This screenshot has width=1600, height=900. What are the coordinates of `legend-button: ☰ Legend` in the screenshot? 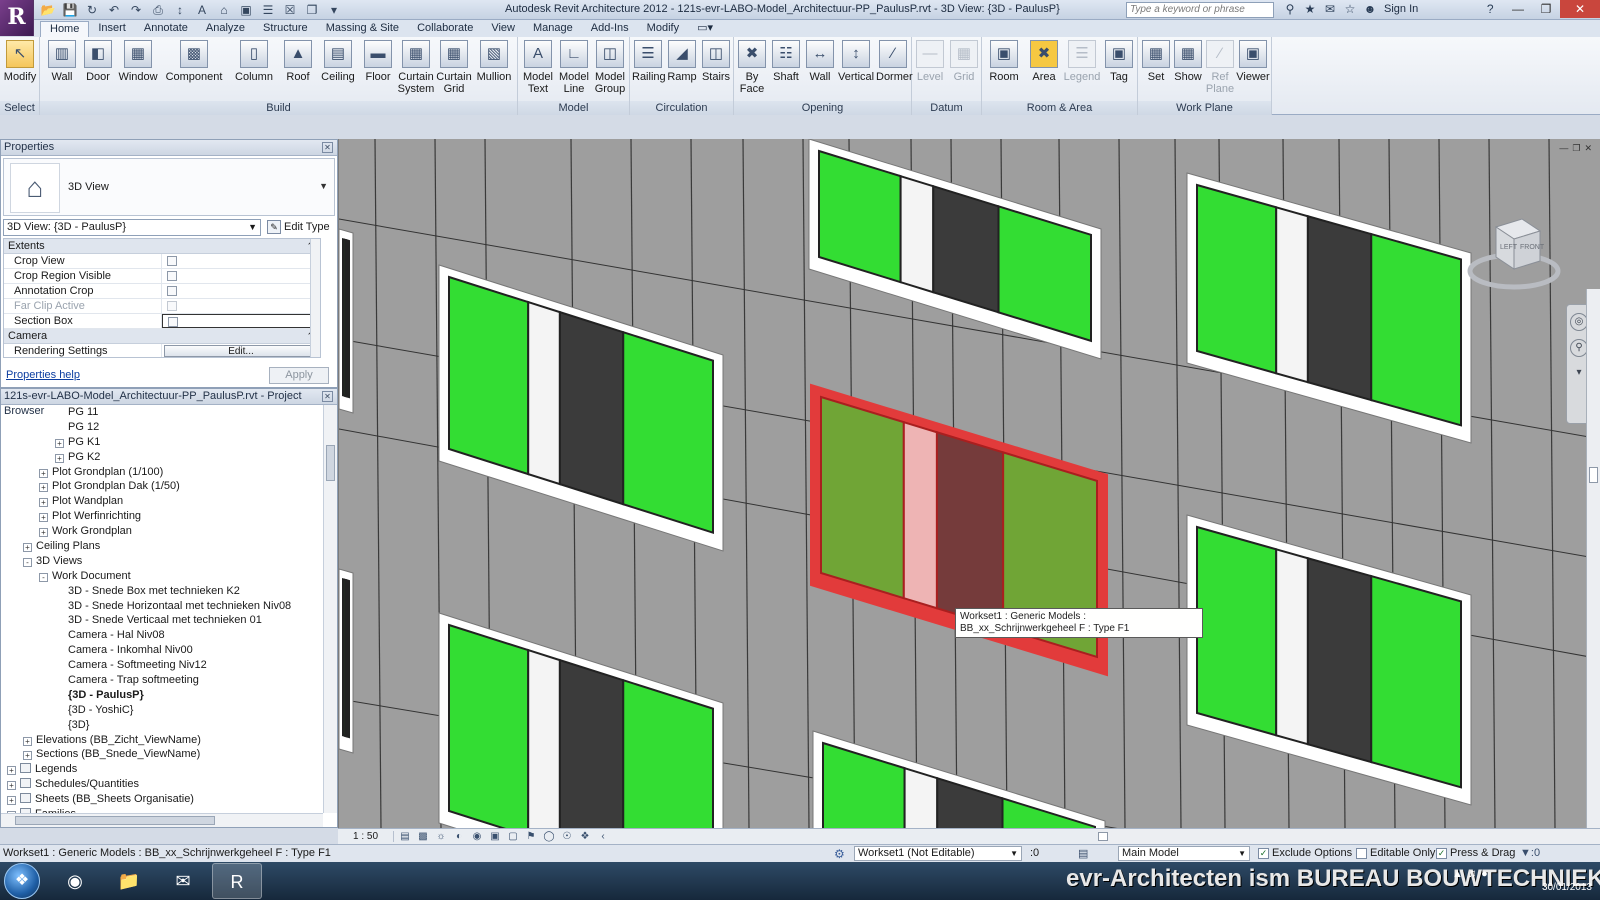 It's located at (1082, 61).